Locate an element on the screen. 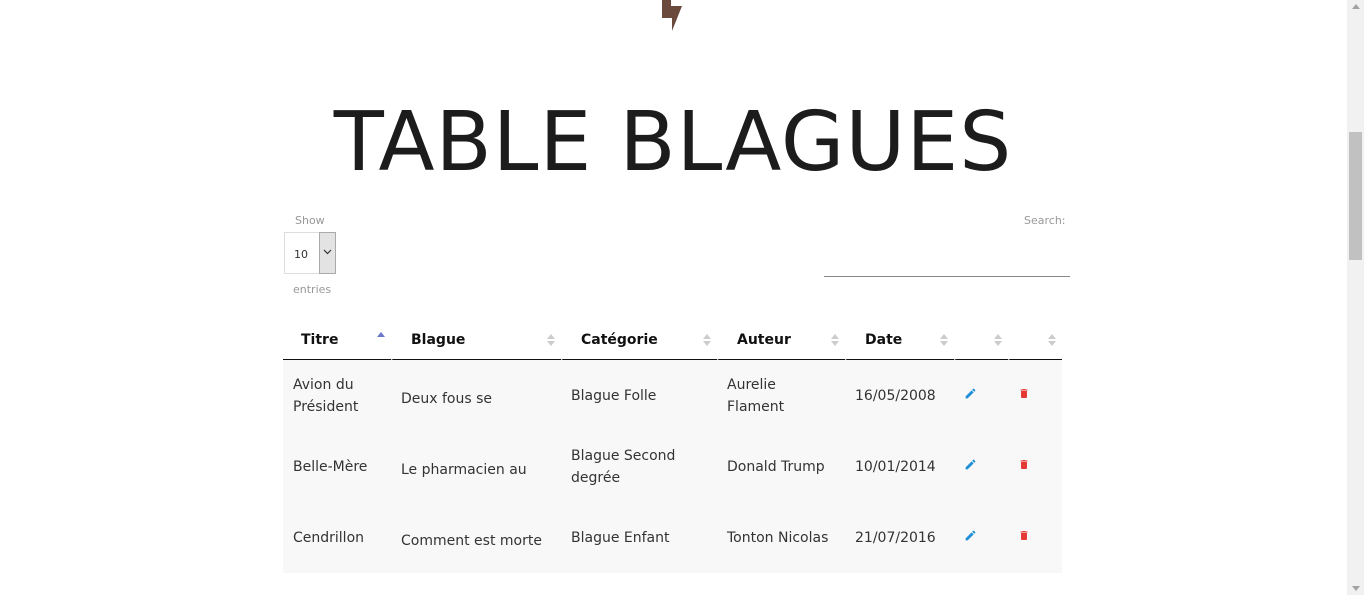 The image size is (1364, 595). column-header-label: Titre is located at coordinates (320, 339).